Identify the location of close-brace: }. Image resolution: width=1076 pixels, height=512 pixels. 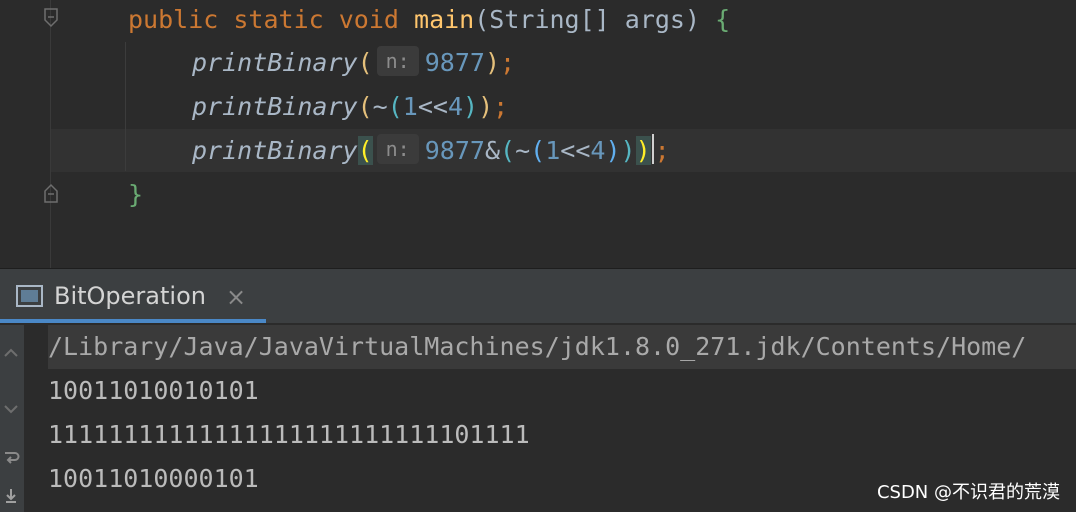
(136, 194).